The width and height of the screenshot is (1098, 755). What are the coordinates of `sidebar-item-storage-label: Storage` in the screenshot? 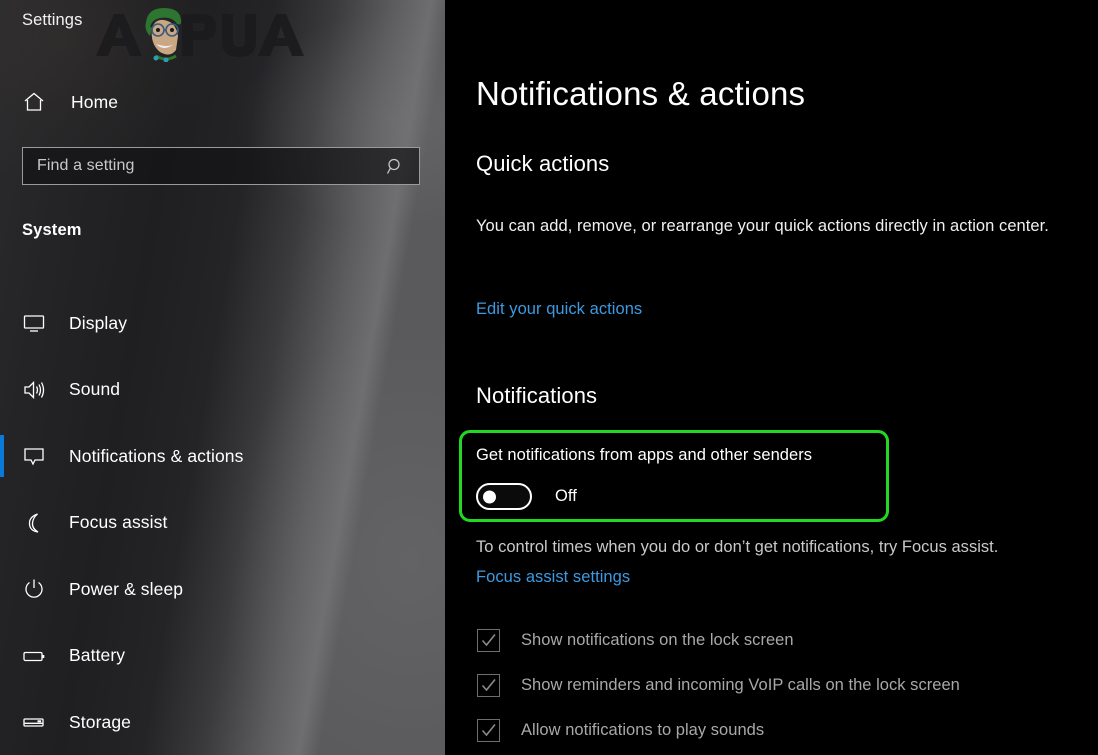 It's located at (100, 721).